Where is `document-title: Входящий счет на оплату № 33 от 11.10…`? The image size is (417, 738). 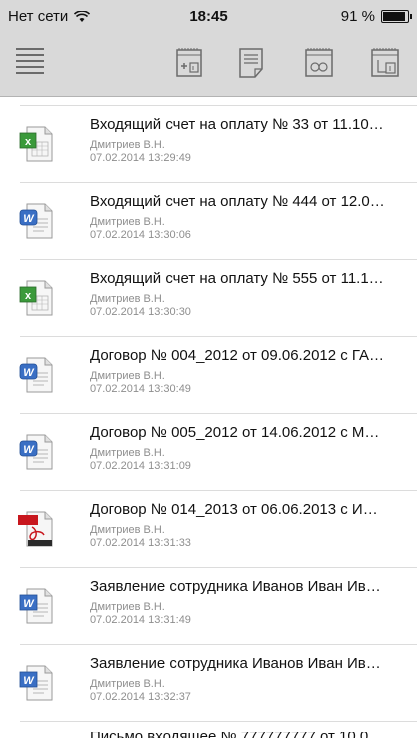 document-title: Входящий счет на оплату № 33 от 11.10… is located at coordinates (237, 124).